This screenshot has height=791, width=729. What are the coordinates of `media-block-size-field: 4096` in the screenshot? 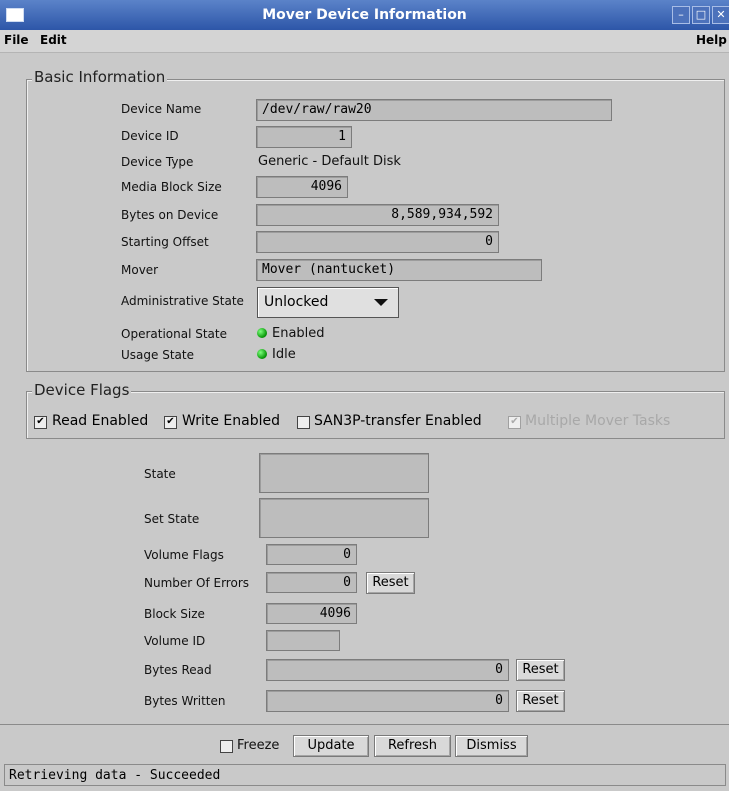 It's located at (302, 187).